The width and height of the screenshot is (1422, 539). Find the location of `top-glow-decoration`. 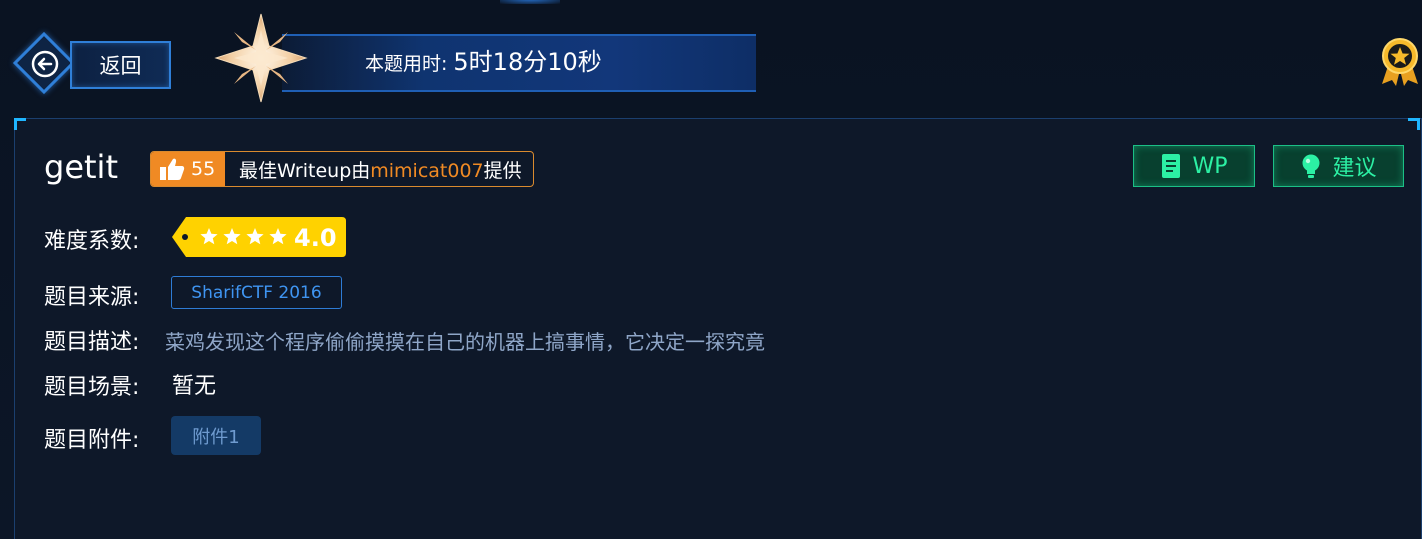

top-glow-decoration is located at coordinates (530, 2).